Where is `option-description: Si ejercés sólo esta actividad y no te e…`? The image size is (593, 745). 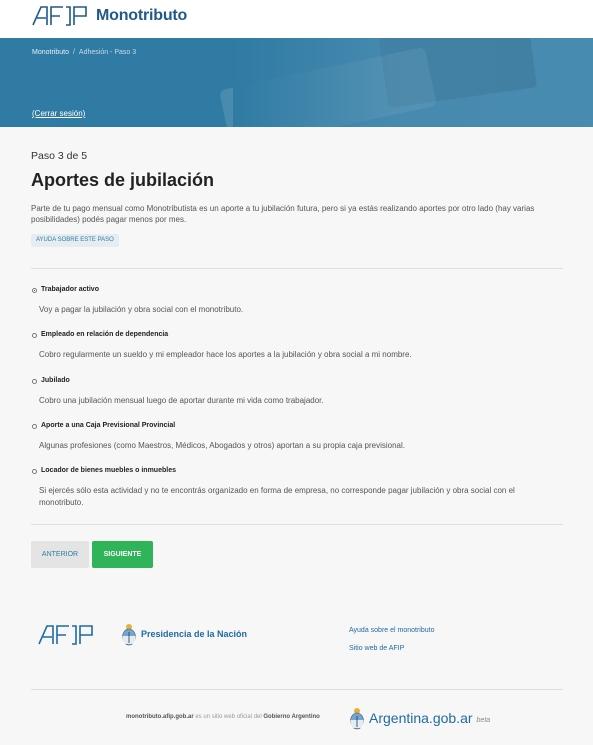
option-description: Si ejercés sólo esta actividad y no te e… is located at coordinates (277, 496).